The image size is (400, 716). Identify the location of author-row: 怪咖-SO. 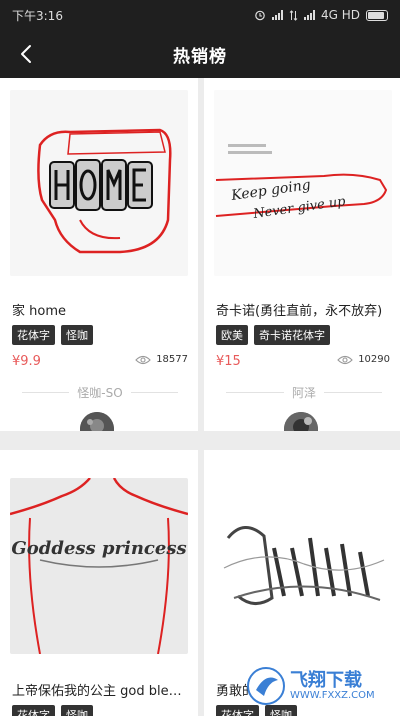
(100, 392).